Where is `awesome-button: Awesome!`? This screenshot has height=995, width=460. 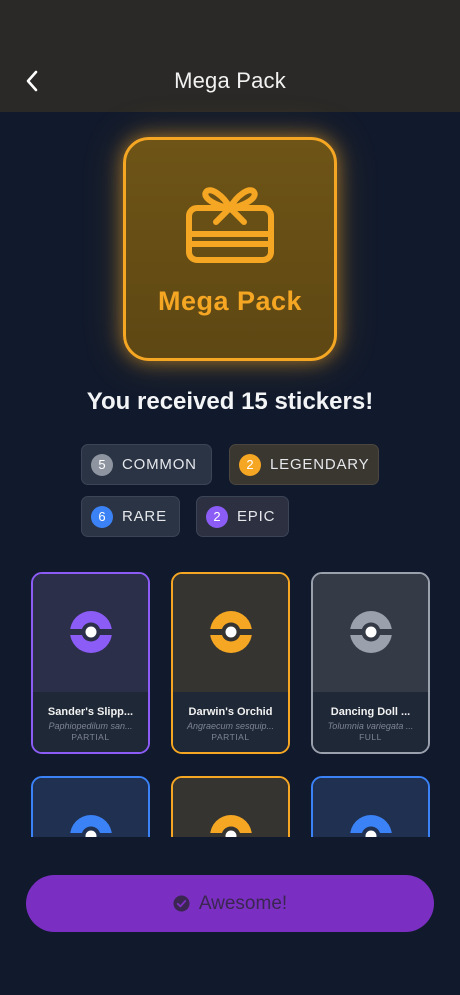
awesome-button: Awesome! is located at coordinates (230, 903).